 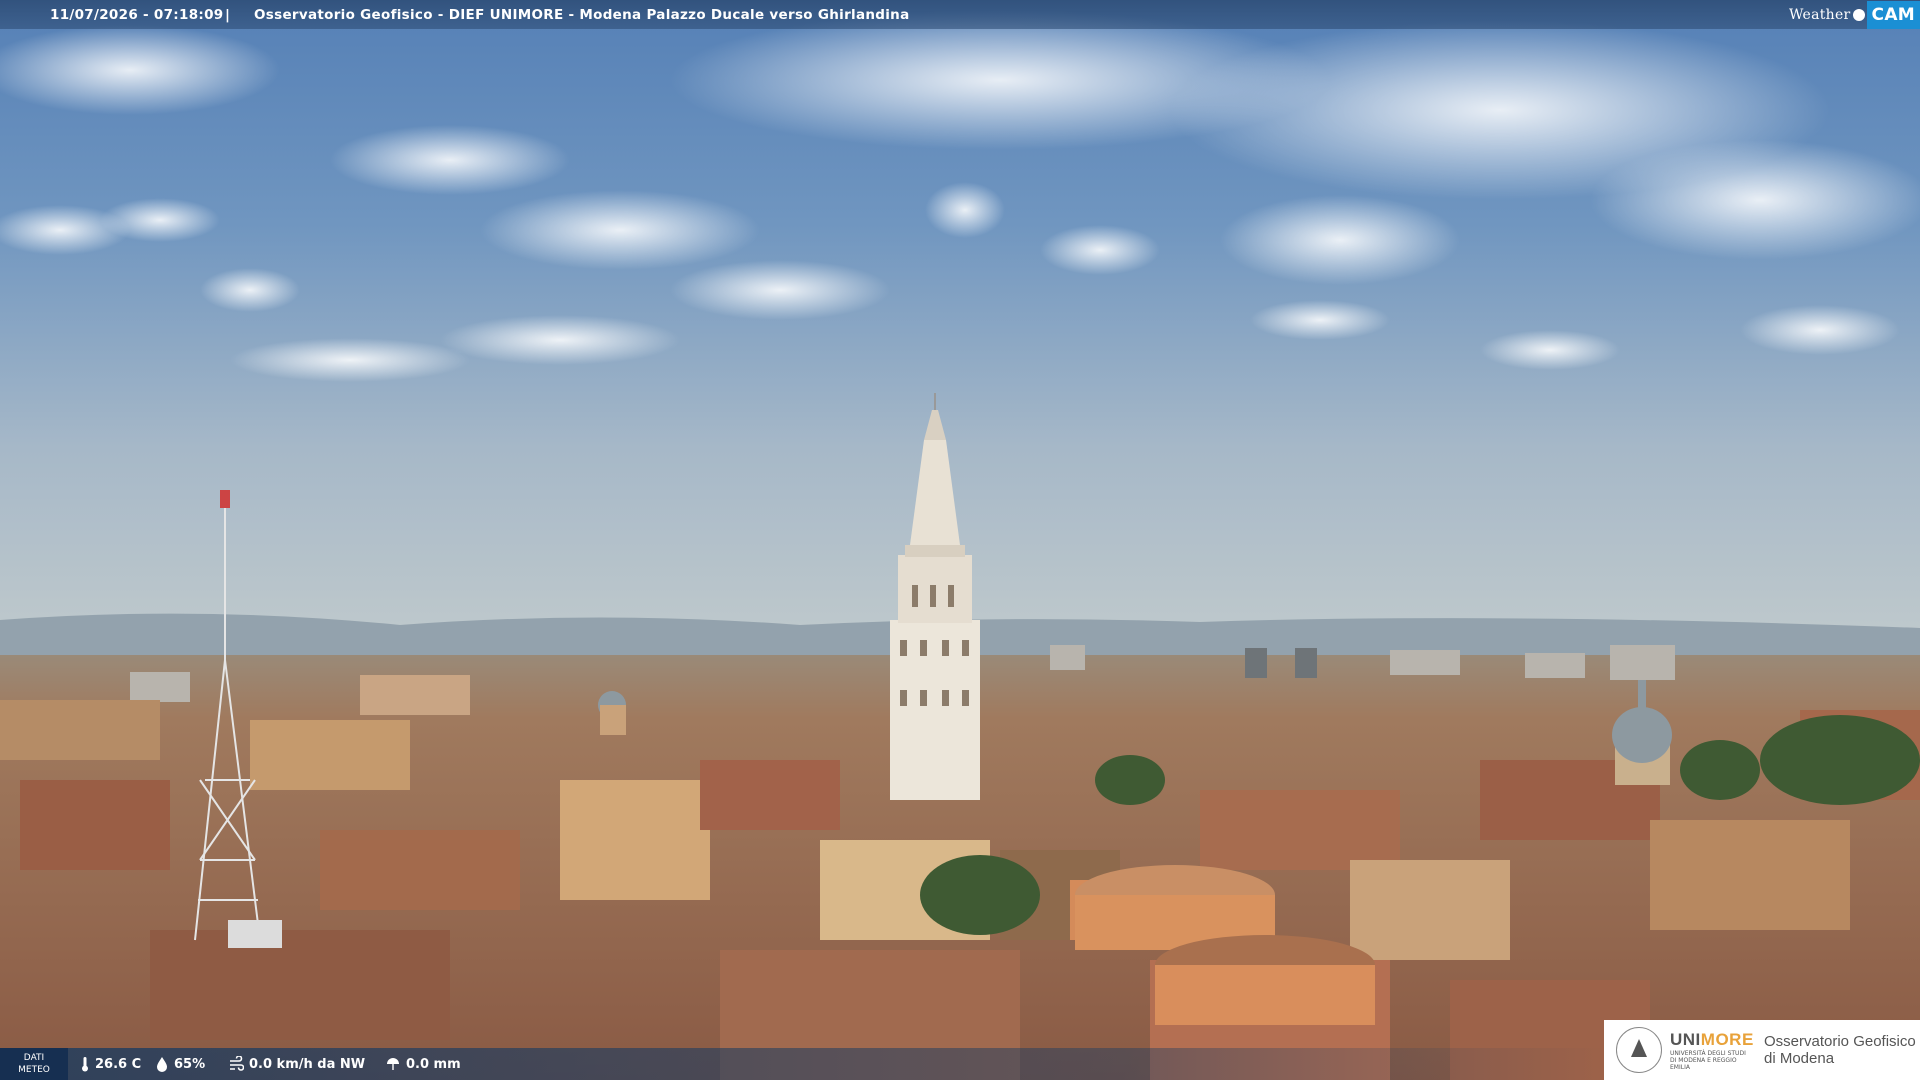 I want to click on temperature-value: 26.6 C, so click(x=118, y=1064).